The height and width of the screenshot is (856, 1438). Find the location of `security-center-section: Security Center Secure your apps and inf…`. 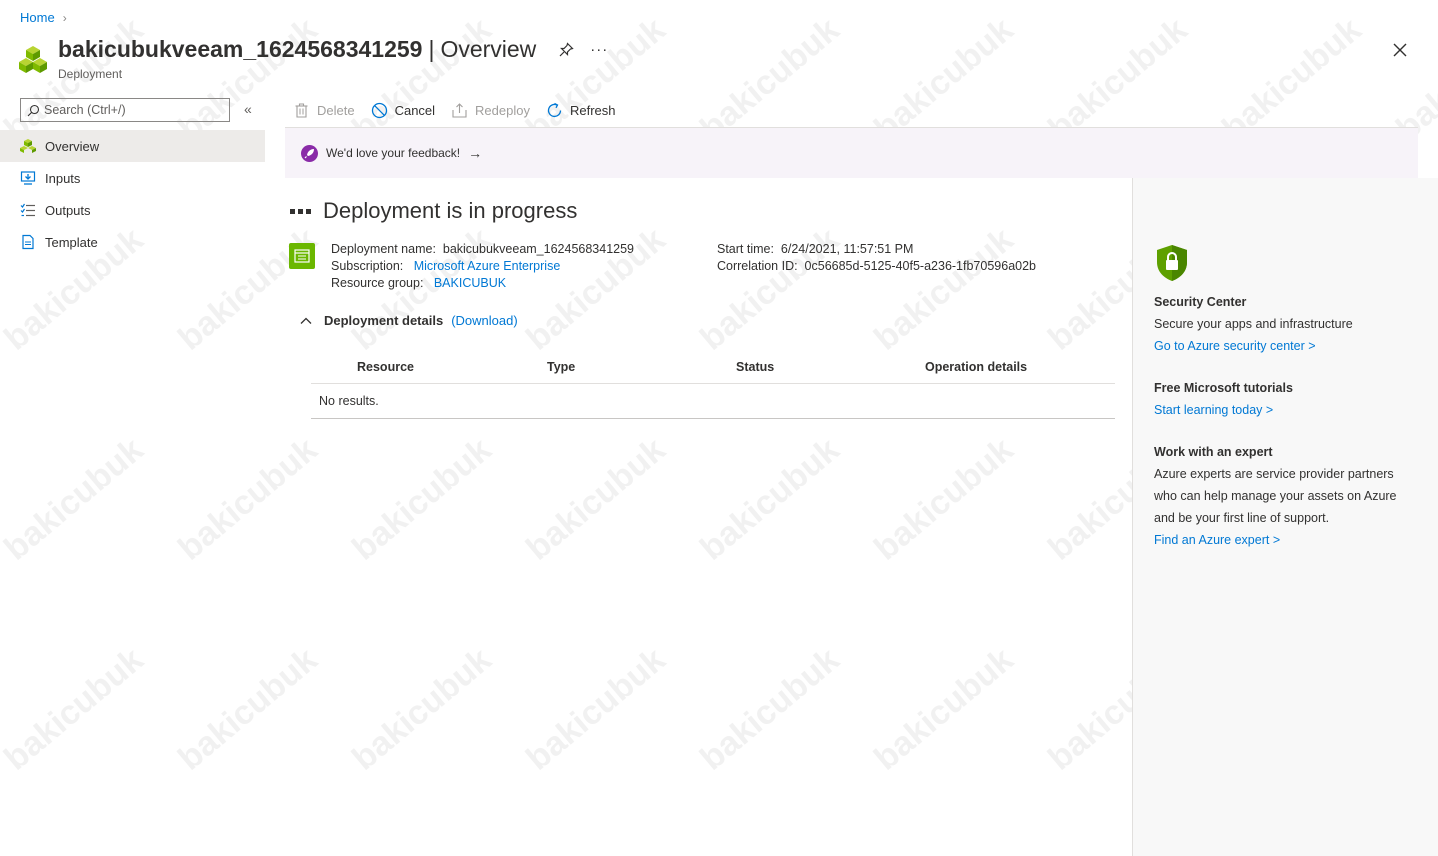

security-center-section: Security Center Secure your apps and inf… is located at coordinates (1289, 324).